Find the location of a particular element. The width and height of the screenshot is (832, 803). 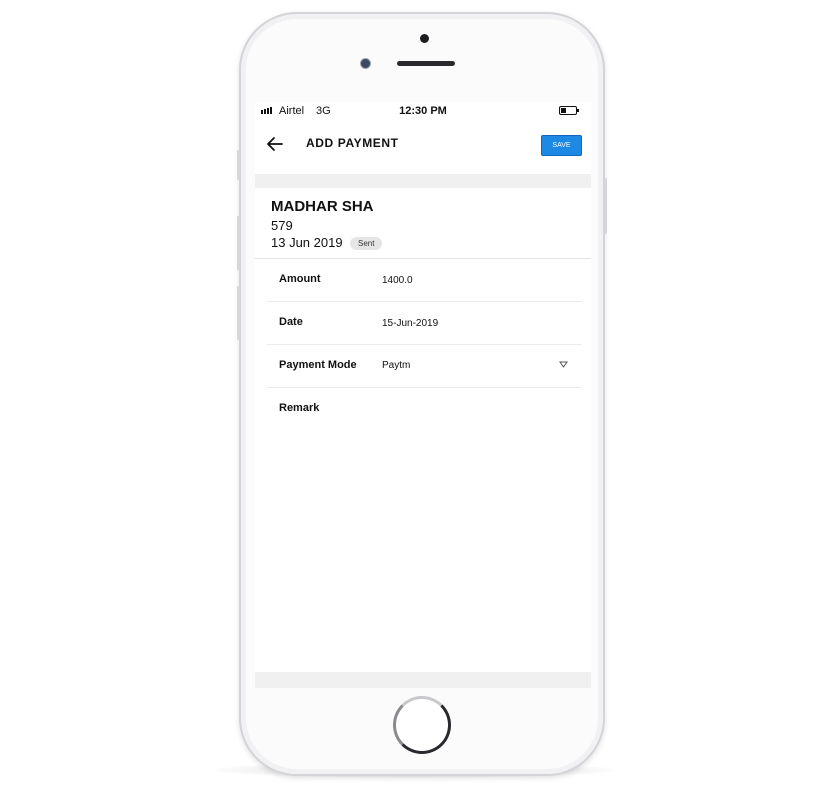

date-row: Date is located at coordinates (424, 323).